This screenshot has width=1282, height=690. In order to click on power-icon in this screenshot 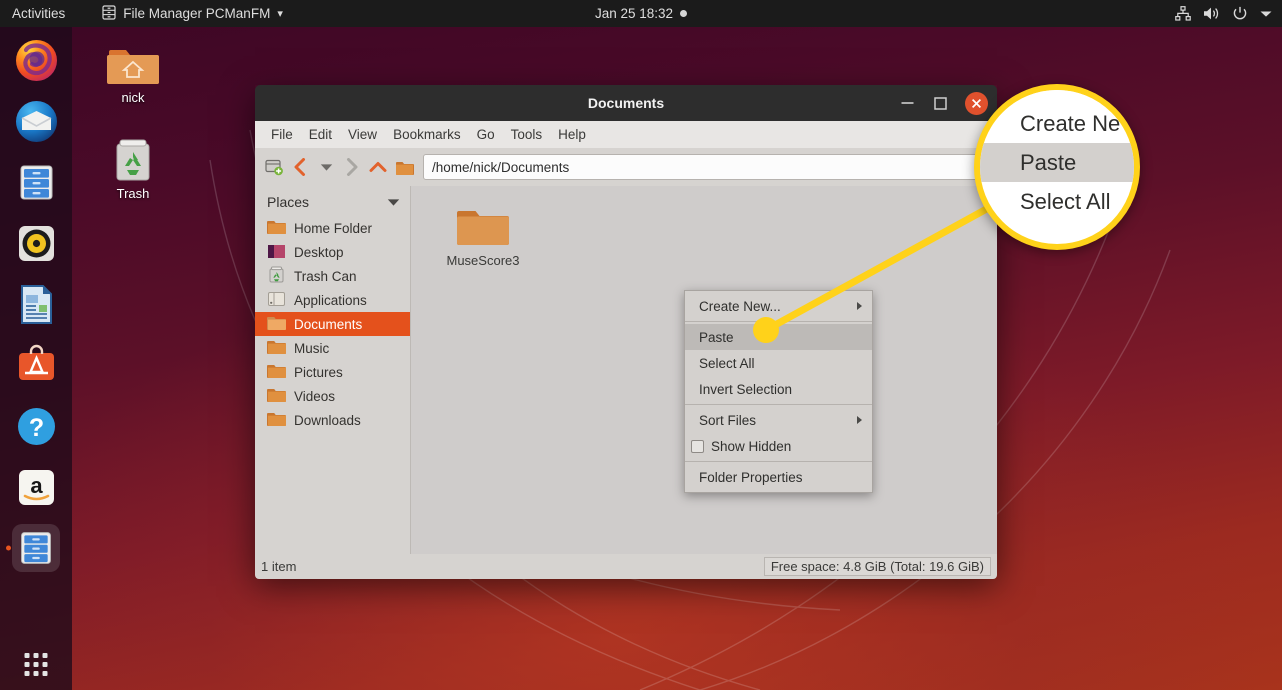, I will do `click(1240, 13)`.